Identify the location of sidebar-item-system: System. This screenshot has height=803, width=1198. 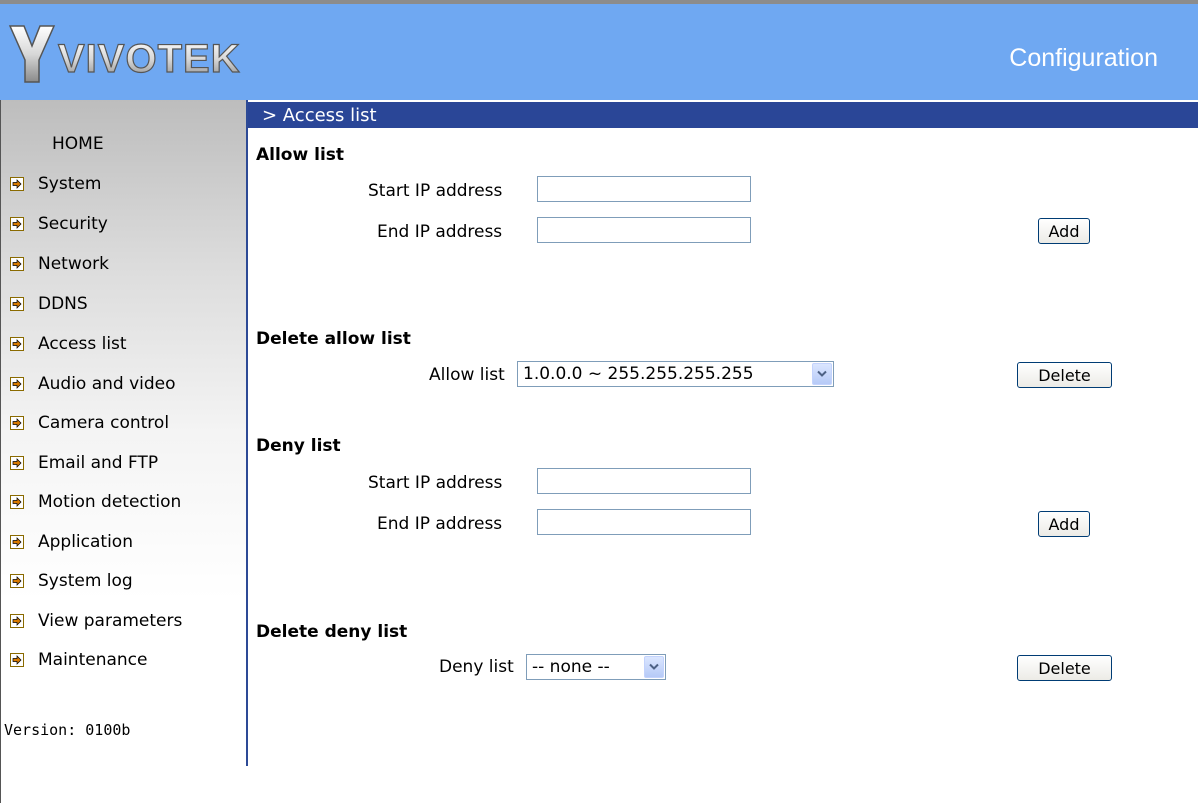
(55, 184).